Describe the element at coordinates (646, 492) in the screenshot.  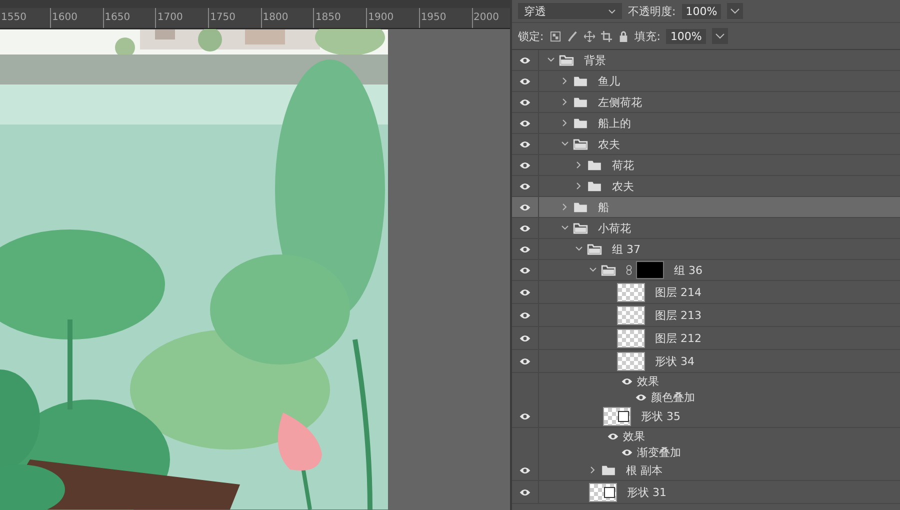
I see `layer-name: 形状 31` at that location.